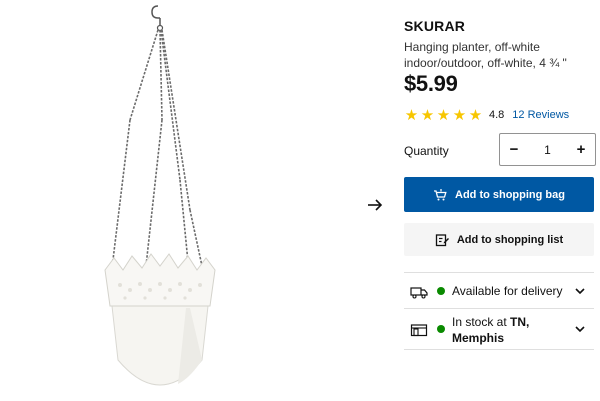  What do you see at coordinates (442, 239) in the screenshot?
I see `edit-list-icon` at bounding box center [442, 239].